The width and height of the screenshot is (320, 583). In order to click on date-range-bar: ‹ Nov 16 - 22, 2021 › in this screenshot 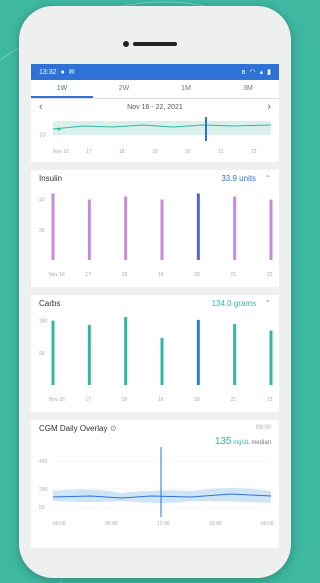, I will do `click(155, 107)`.